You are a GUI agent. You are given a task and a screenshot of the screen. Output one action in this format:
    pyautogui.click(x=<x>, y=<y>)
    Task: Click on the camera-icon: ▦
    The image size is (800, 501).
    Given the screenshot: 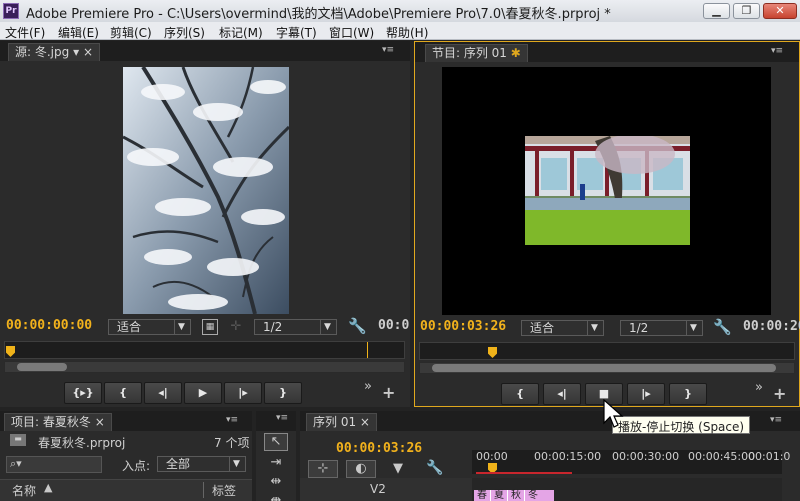 What is the action you would take?
    pyautogui.click(x=210, y=327)
    